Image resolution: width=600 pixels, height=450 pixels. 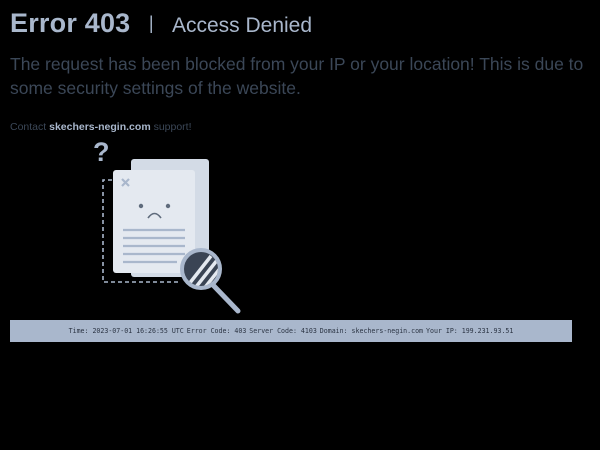 I want to click on contact-prefix: Contact, so click(x=28, y=127).